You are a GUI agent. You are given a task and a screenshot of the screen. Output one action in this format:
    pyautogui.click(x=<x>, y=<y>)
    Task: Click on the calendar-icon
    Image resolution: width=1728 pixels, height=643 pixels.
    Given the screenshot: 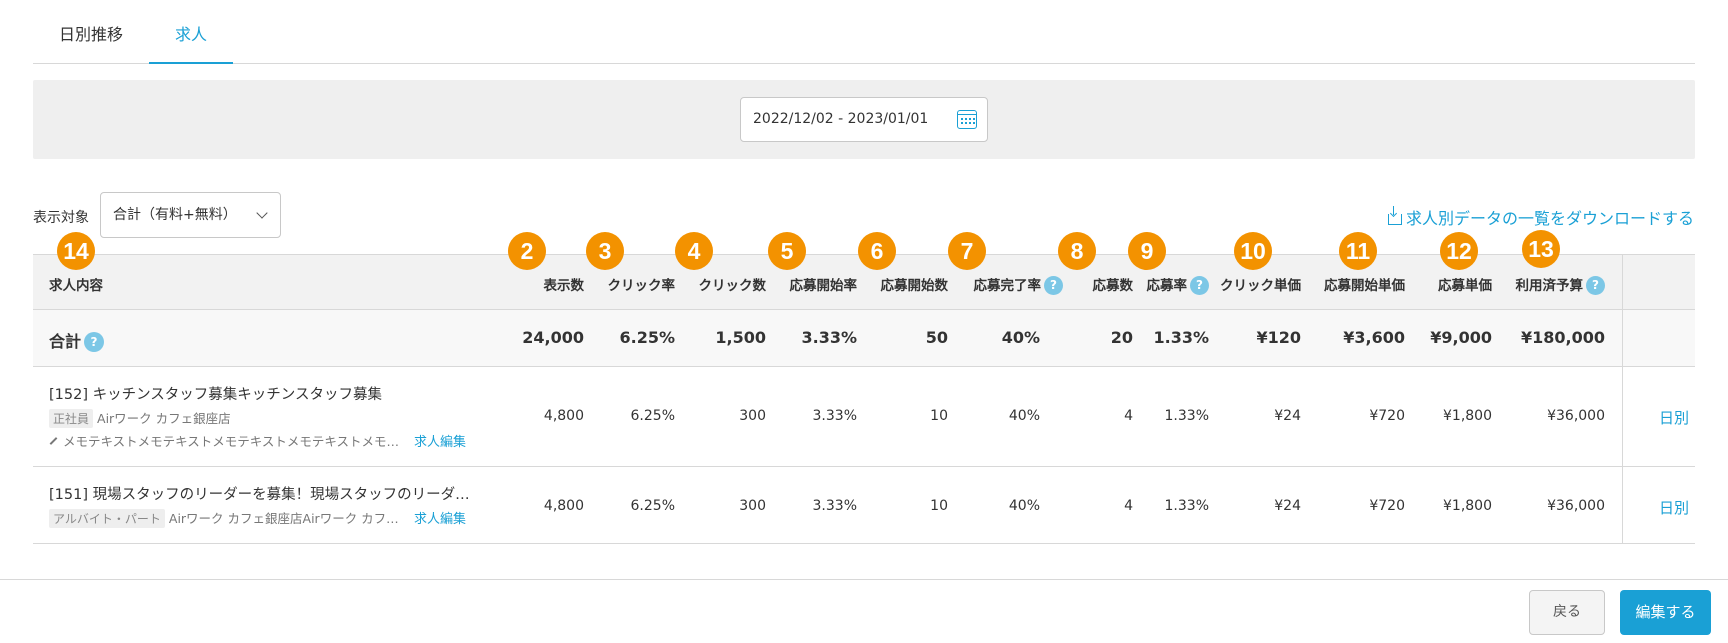 What is the action you would take?
    pyautogui.click(x=967, y=119)
    